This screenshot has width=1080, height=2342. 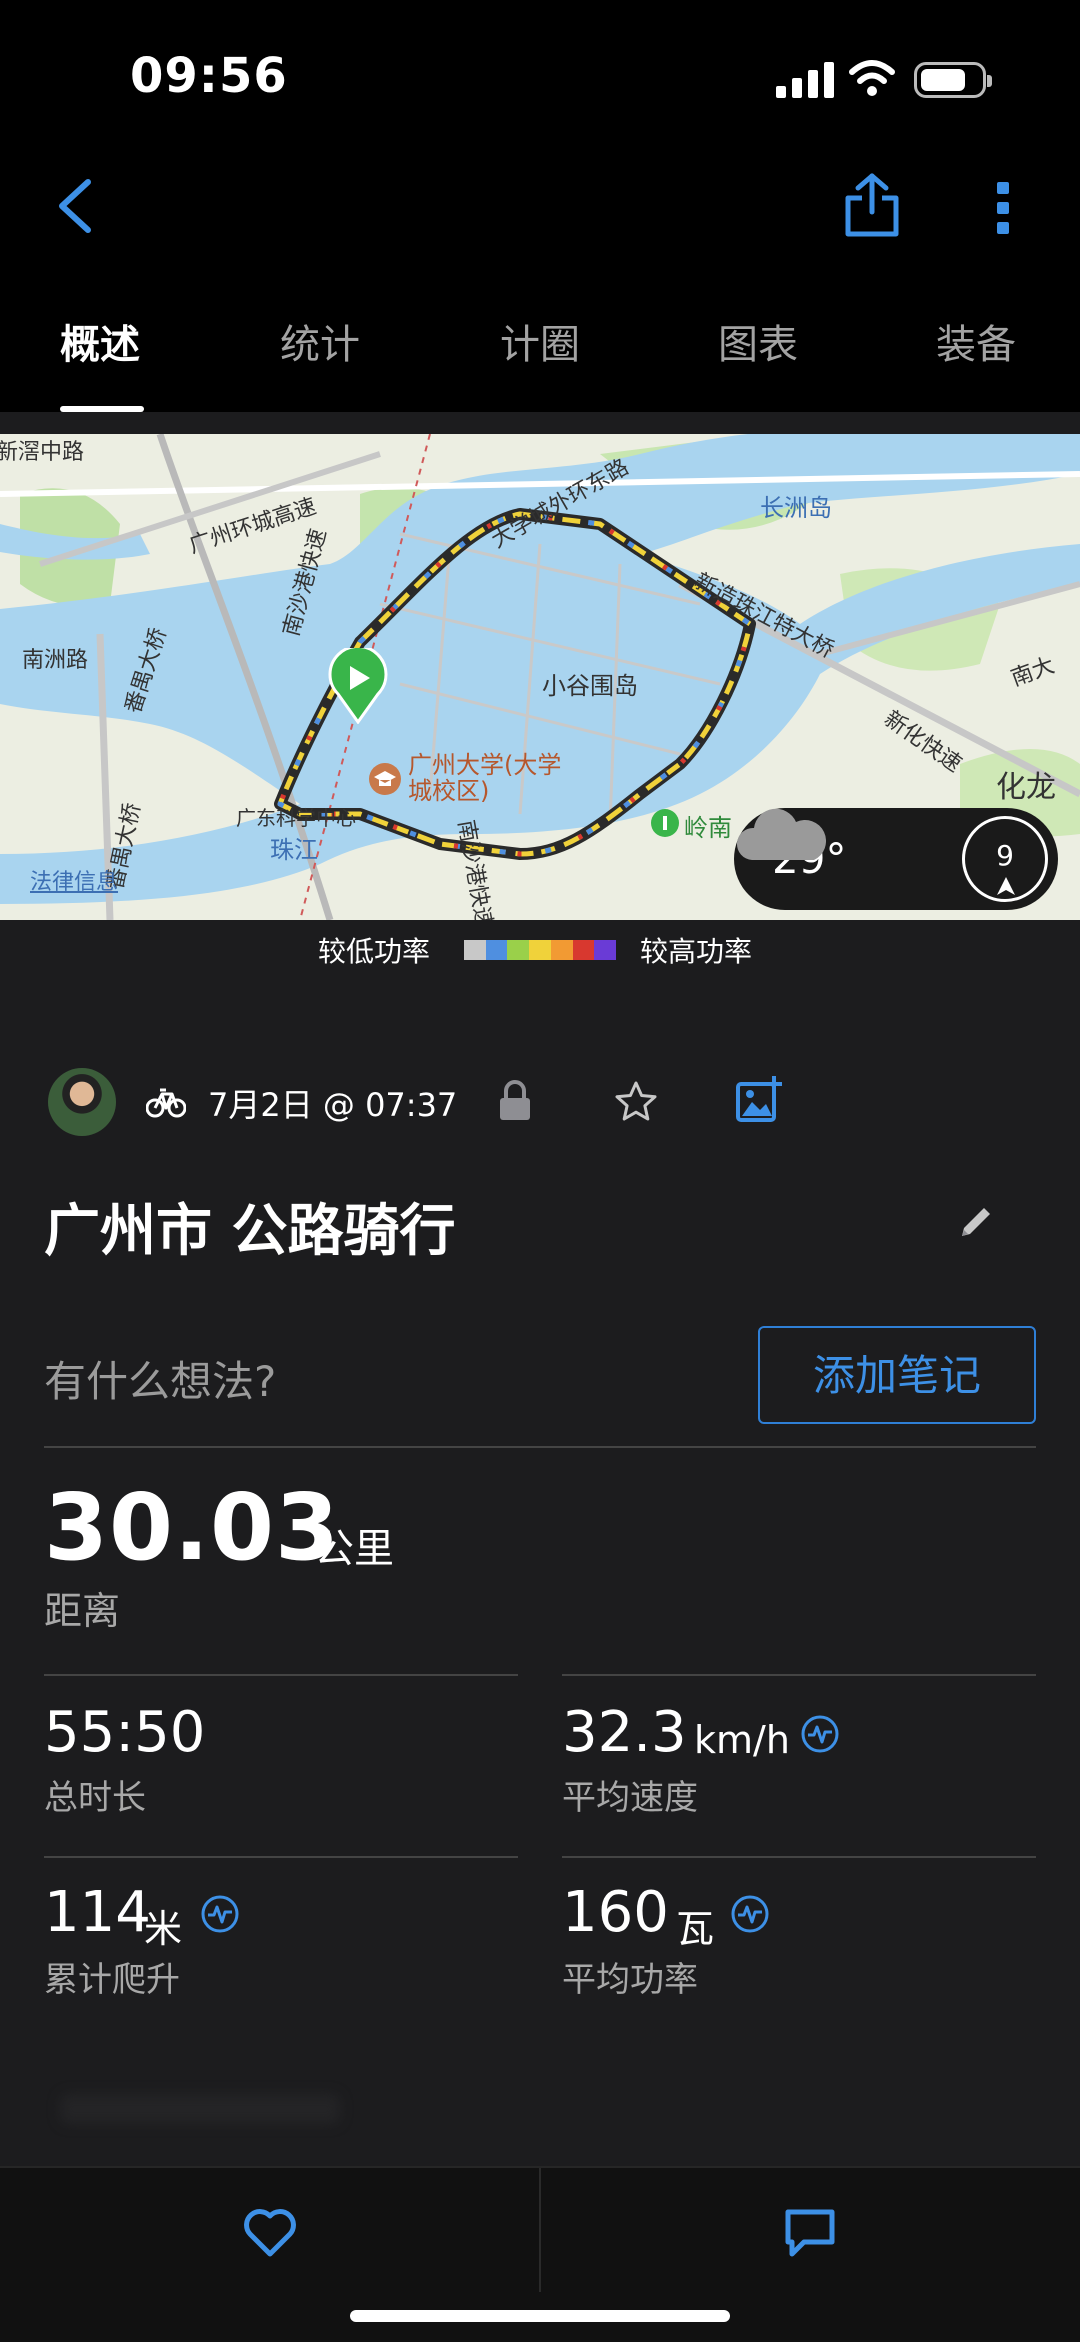 I want to click on map-label: 长洲岛, so click(x=796, y=508).